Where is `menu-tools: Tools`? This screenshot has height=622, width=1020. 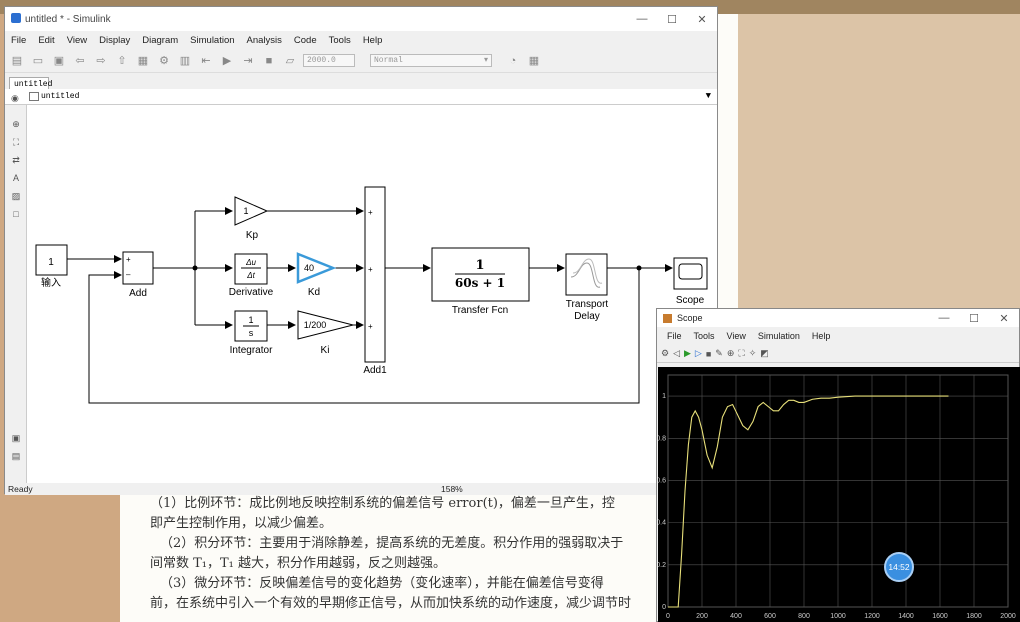
menu-tools: Tools is located at coordinates (340, 40).